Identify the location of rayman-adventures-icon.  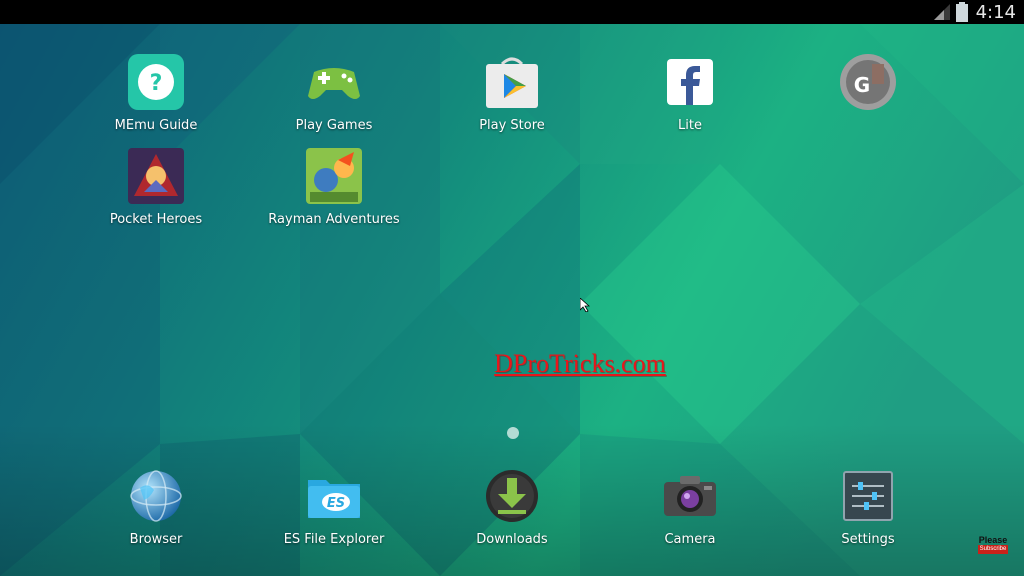
(334, 176).